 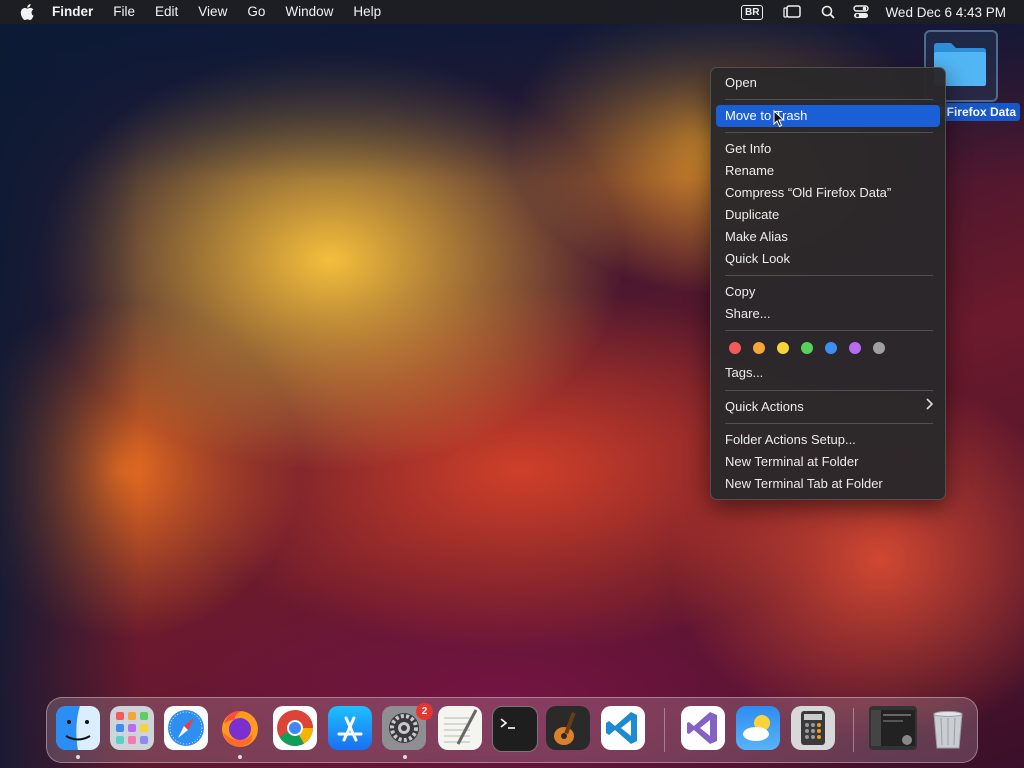 I want to click on dock: 2, so click(x=512, y=730).